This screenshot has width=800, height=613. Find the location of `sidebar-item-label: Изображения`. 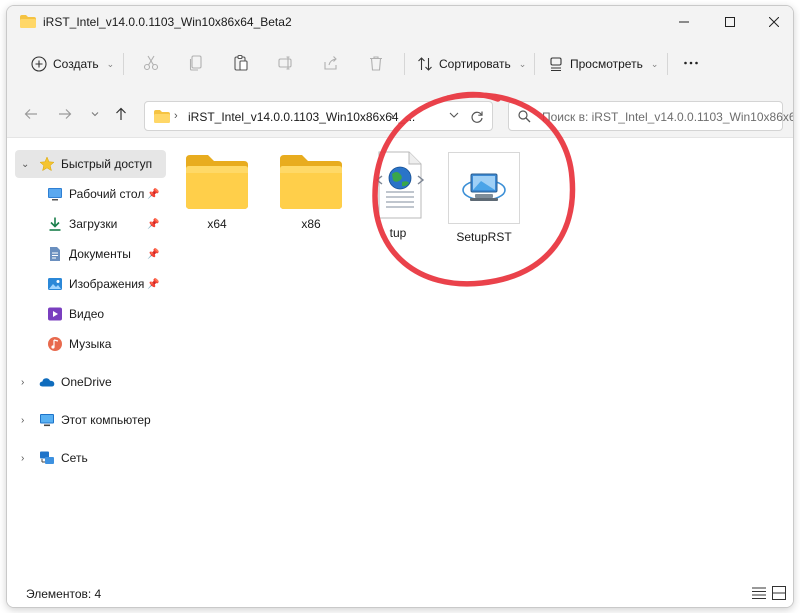

sidebar-item-label: Изображения is located at coordinates (107, 284).